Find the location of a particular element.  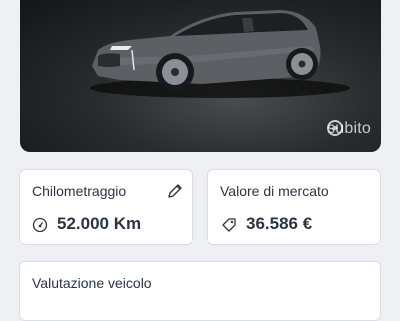

mileage-label: Chilometraggio is located at coordinates (79, 191).